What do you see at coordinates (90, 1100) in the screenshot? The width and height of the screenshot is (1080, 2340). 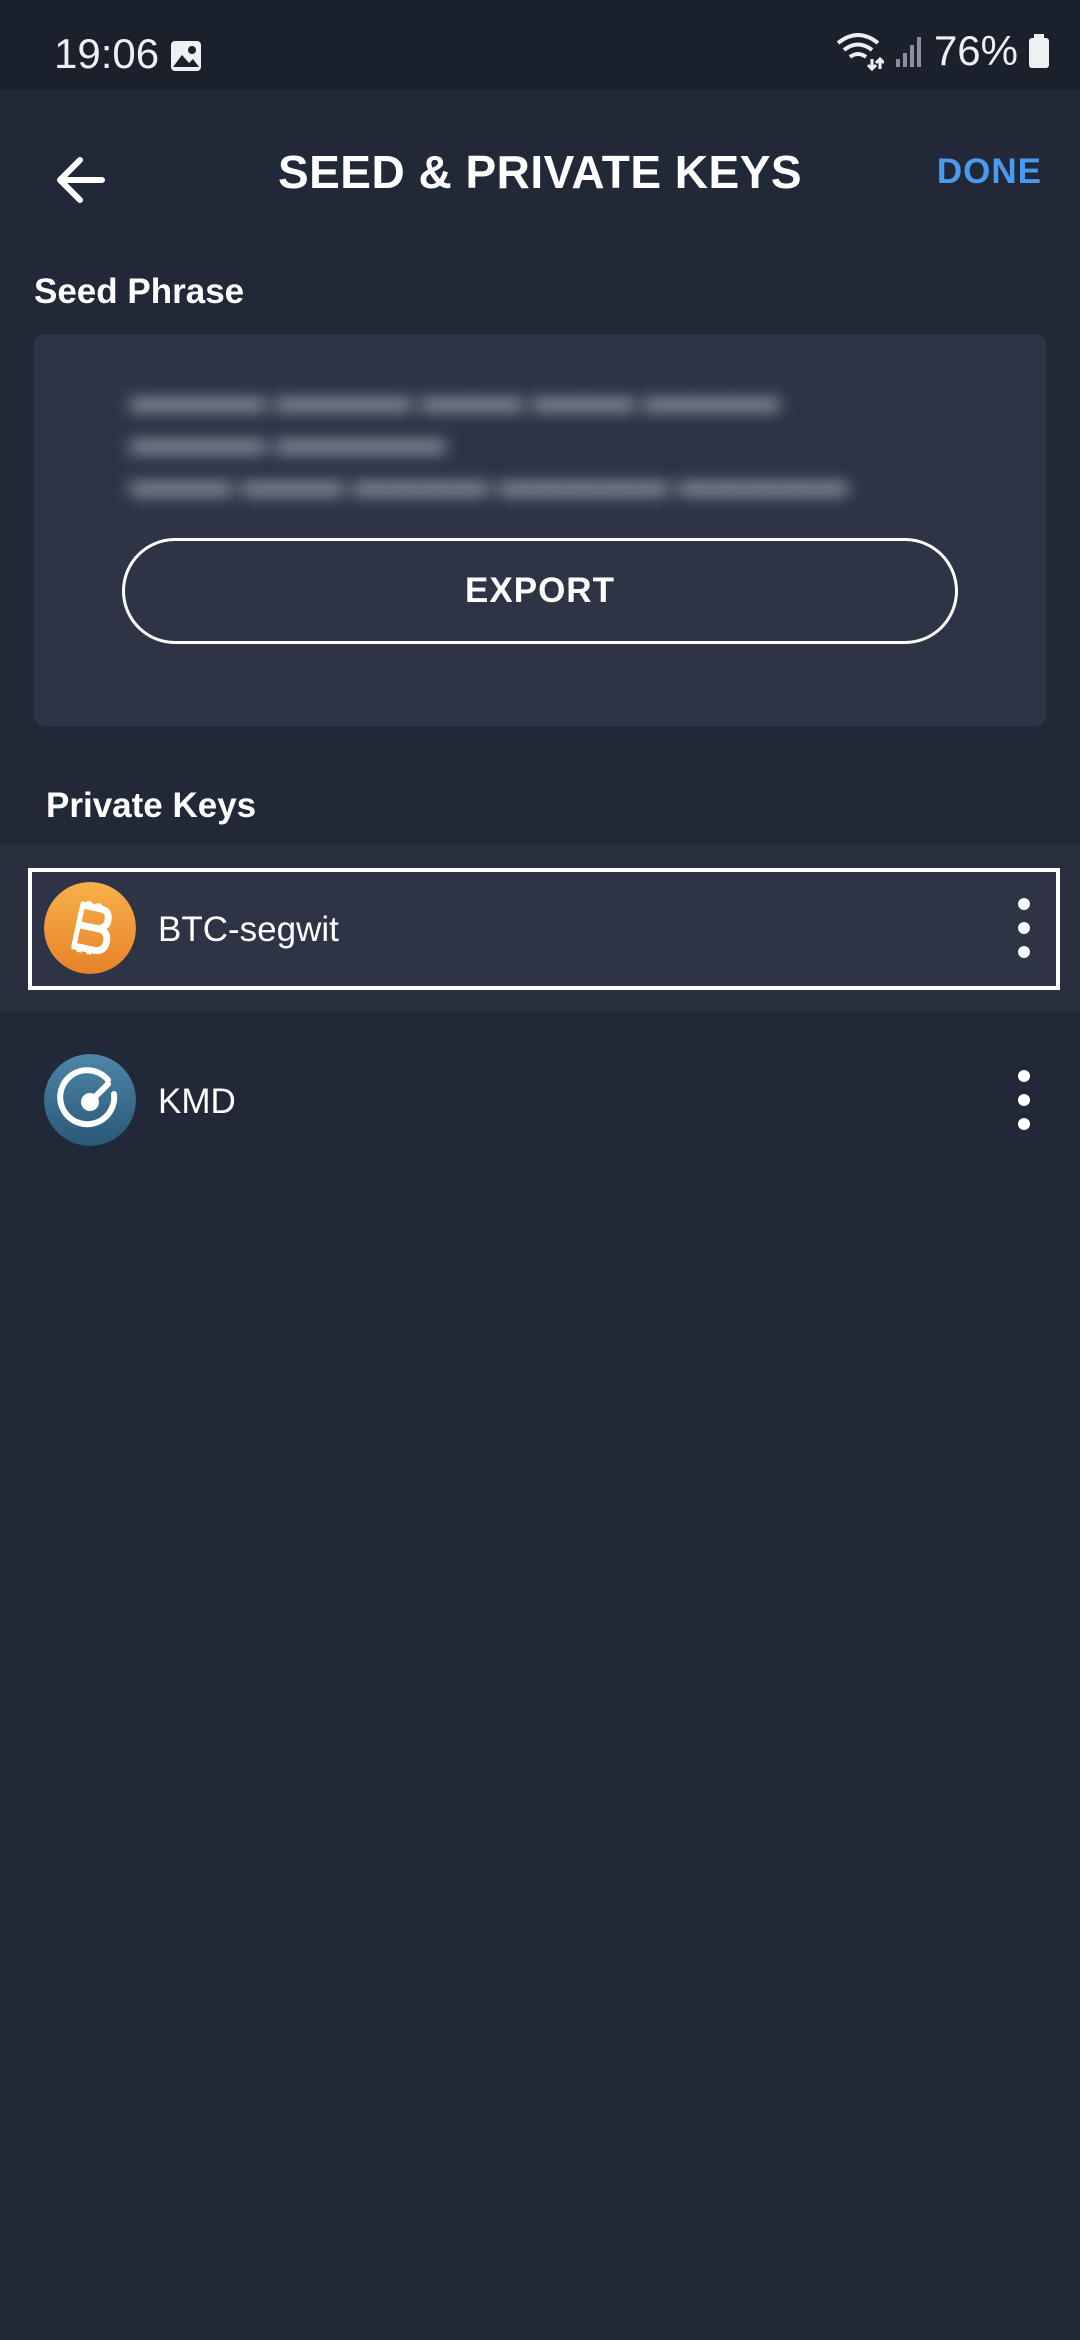 I see `komodo-icon` at bounding box center [90, 1100].